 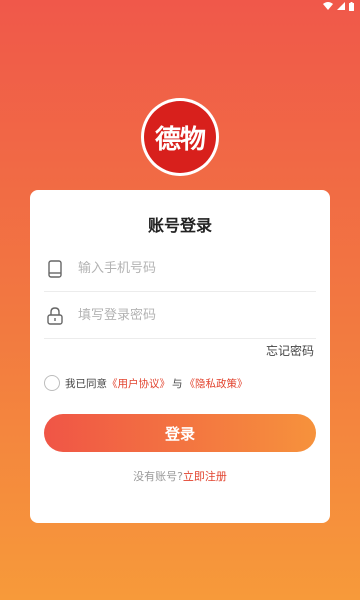 I want to click on app-logo: 德物, so click(x=180, y=137).